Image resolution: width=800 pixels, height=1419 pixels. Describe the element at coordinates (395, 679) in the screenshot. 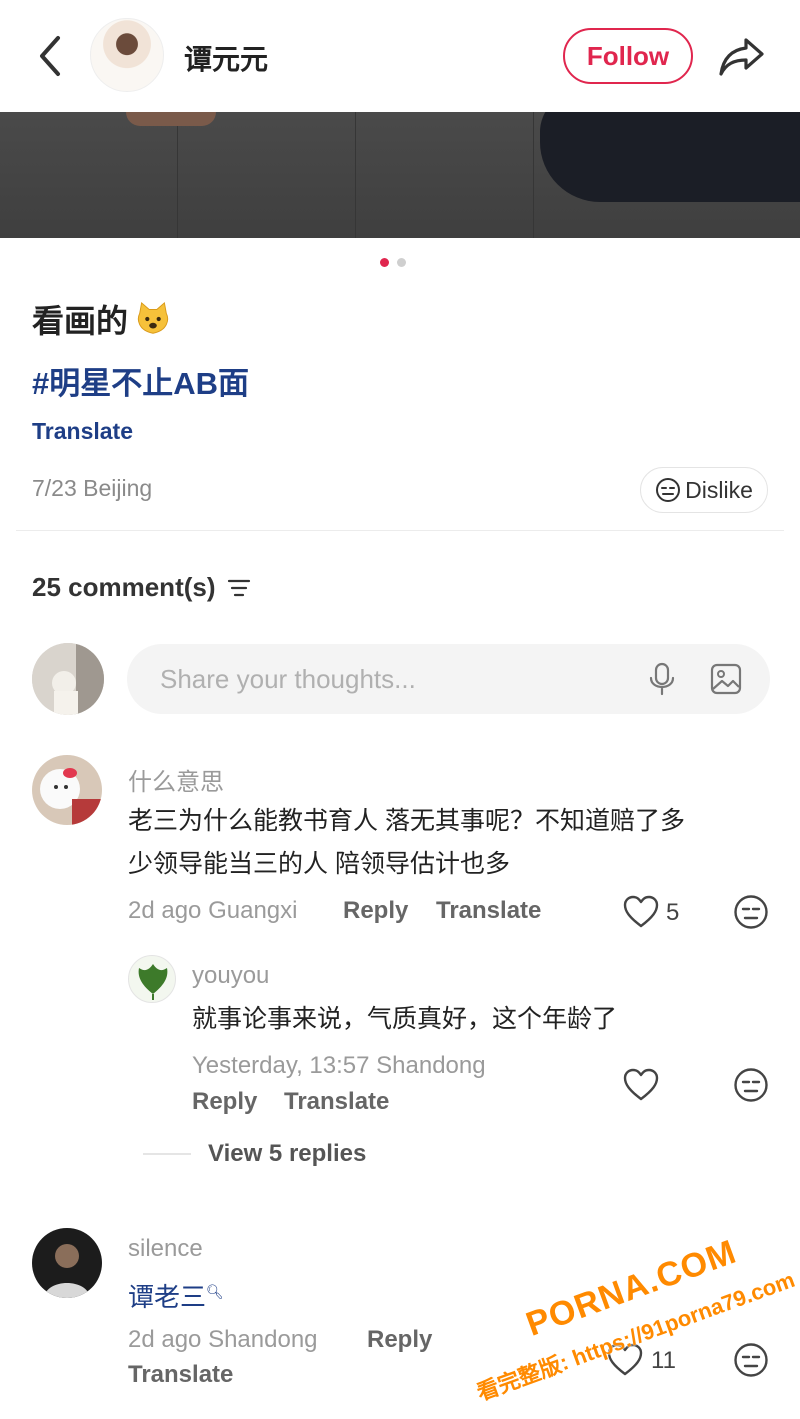

I see `comment-input` at that location.